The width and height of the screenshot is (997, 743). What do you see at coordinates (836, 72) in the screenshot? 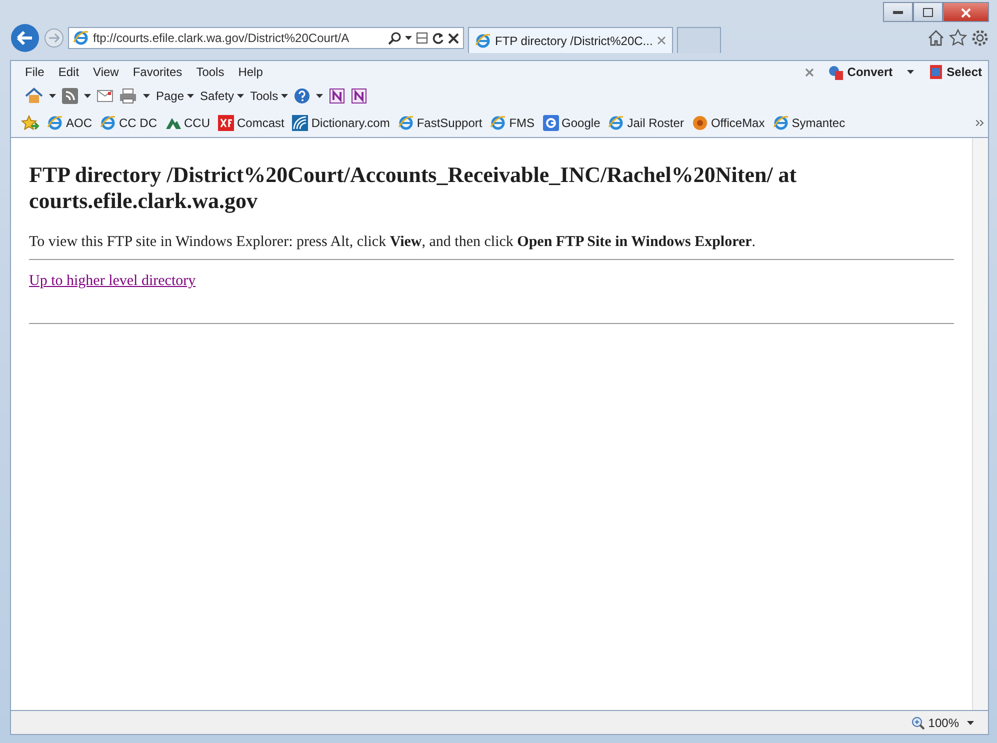
I see `pdf-globe-icon` at bounding box center [836, 72].